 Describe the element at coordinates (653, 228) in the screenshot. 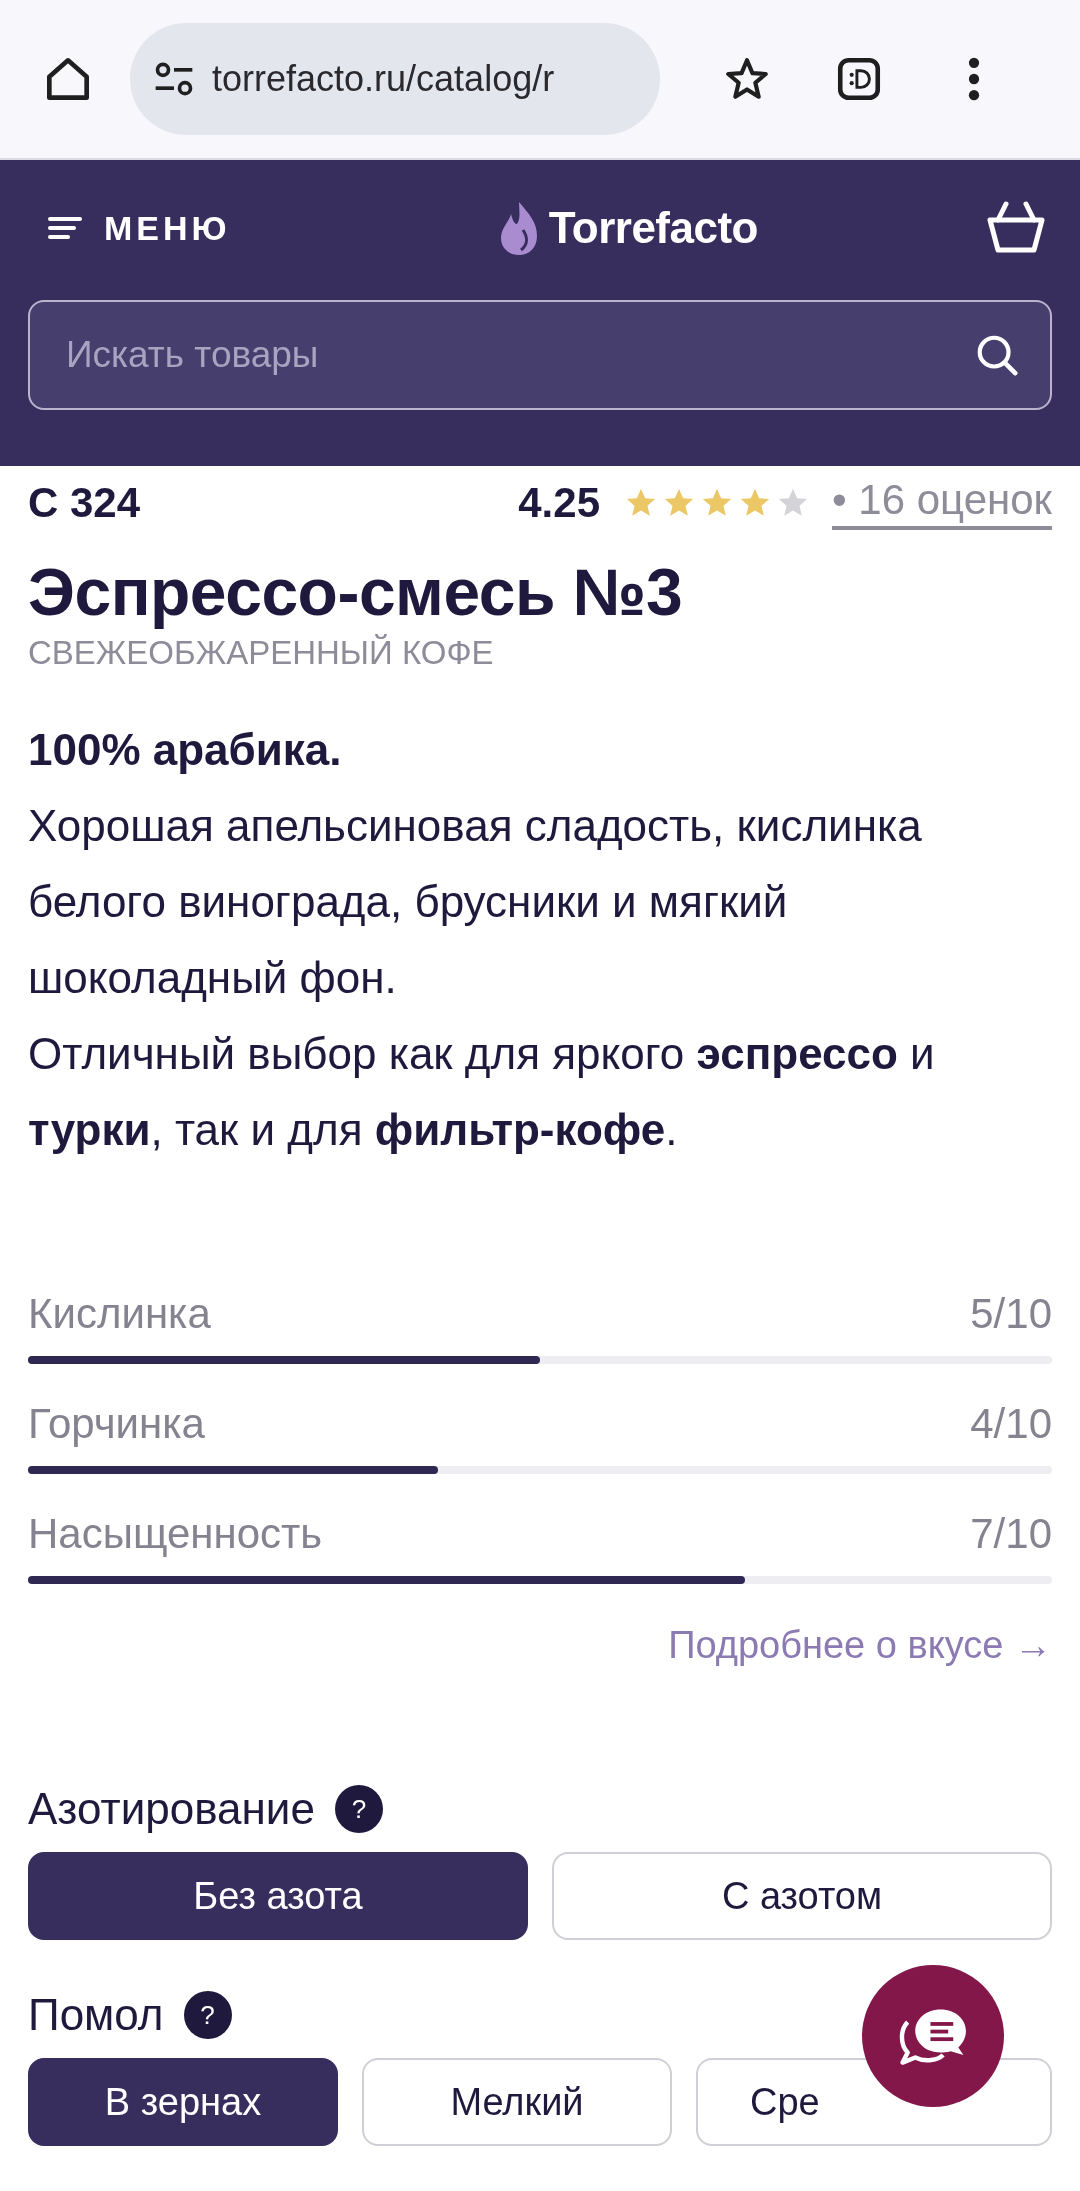

I see `logo-text: Torrefacto` at that location.